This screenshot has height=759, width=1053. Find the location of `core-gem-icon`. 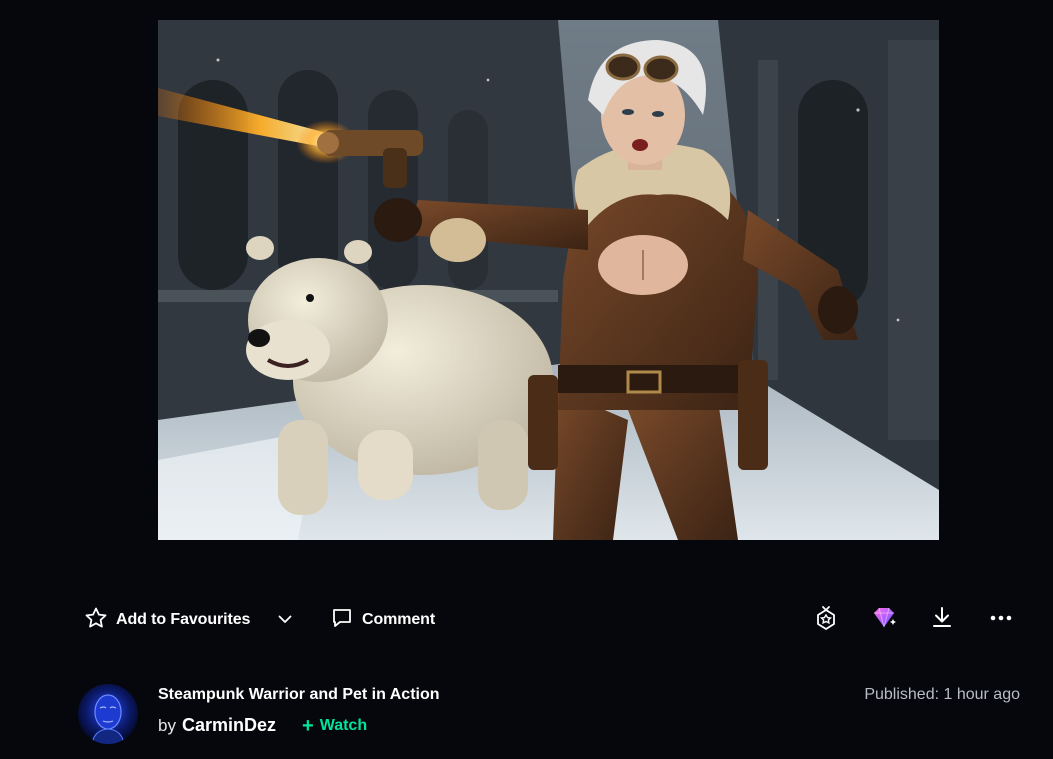

core-gem-icon is located at coordinates (884, 620).